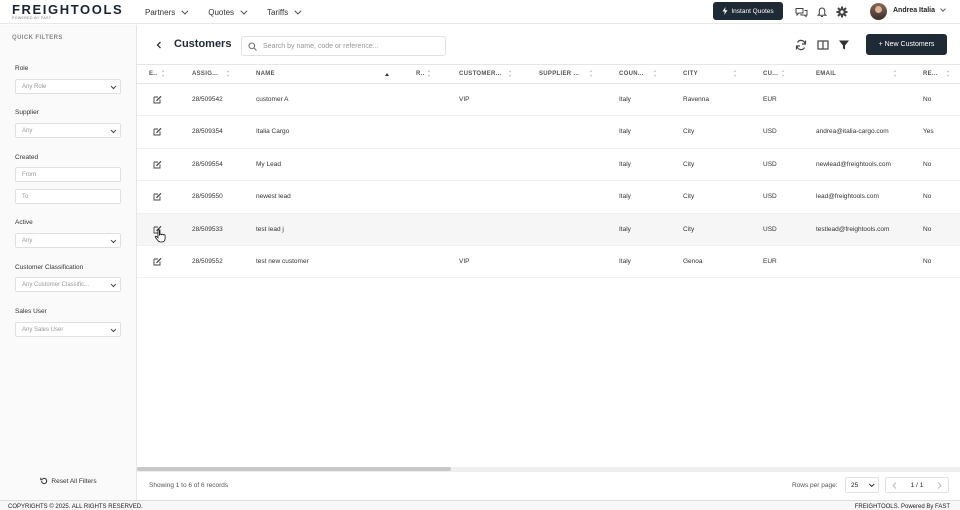  I want to click on col-name: NAME, so click(265, 74).